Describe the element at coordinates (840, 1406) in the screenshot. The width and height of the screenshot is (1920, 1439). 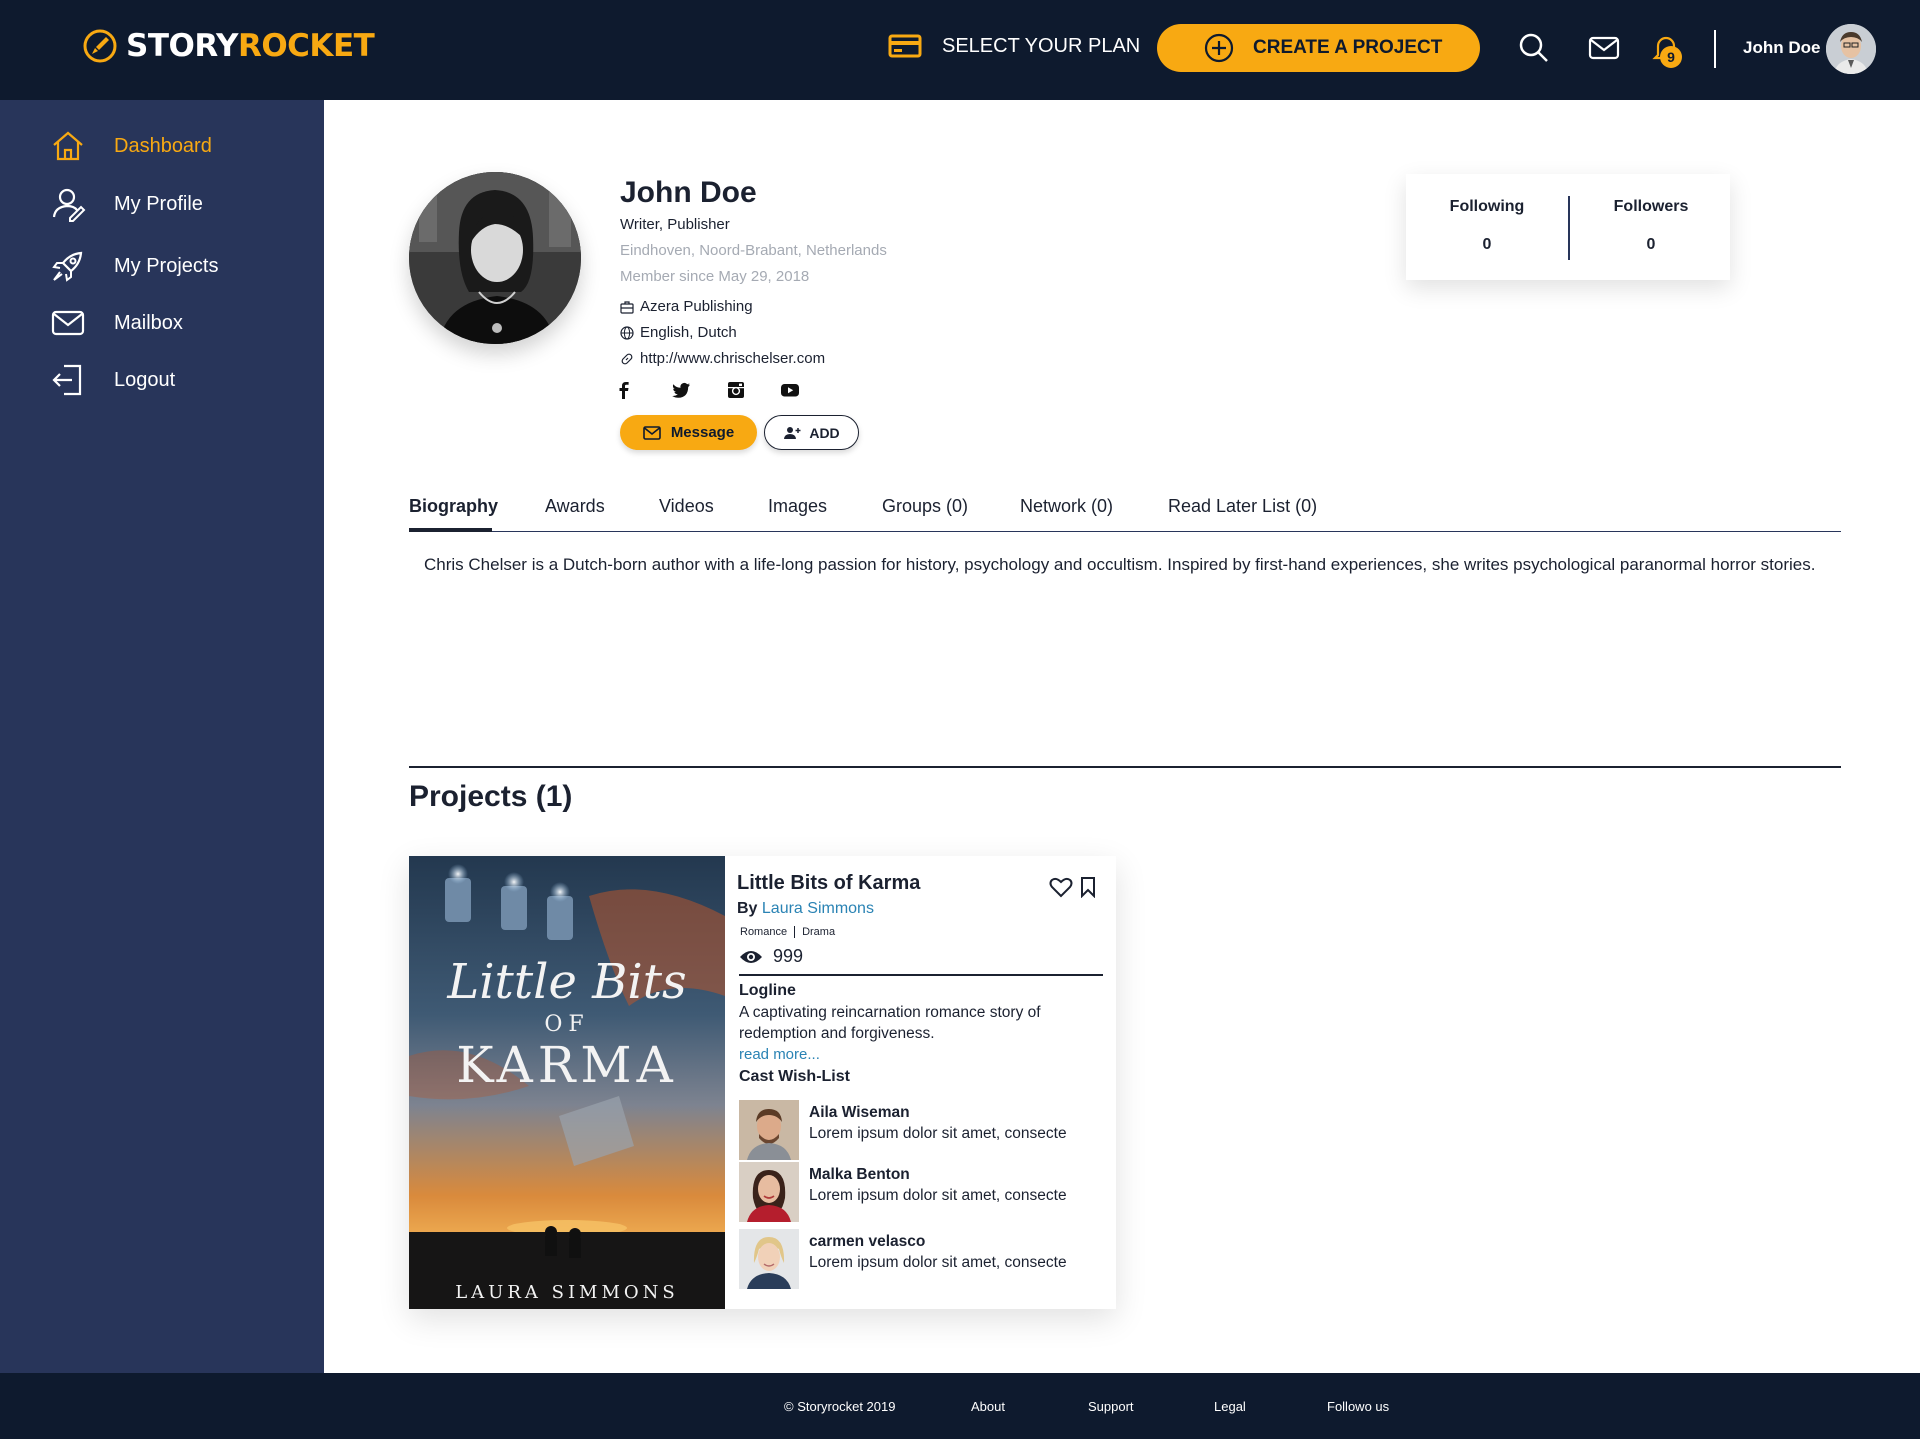
I see `footer-copyright: © Storyrocket 2019` at that location.